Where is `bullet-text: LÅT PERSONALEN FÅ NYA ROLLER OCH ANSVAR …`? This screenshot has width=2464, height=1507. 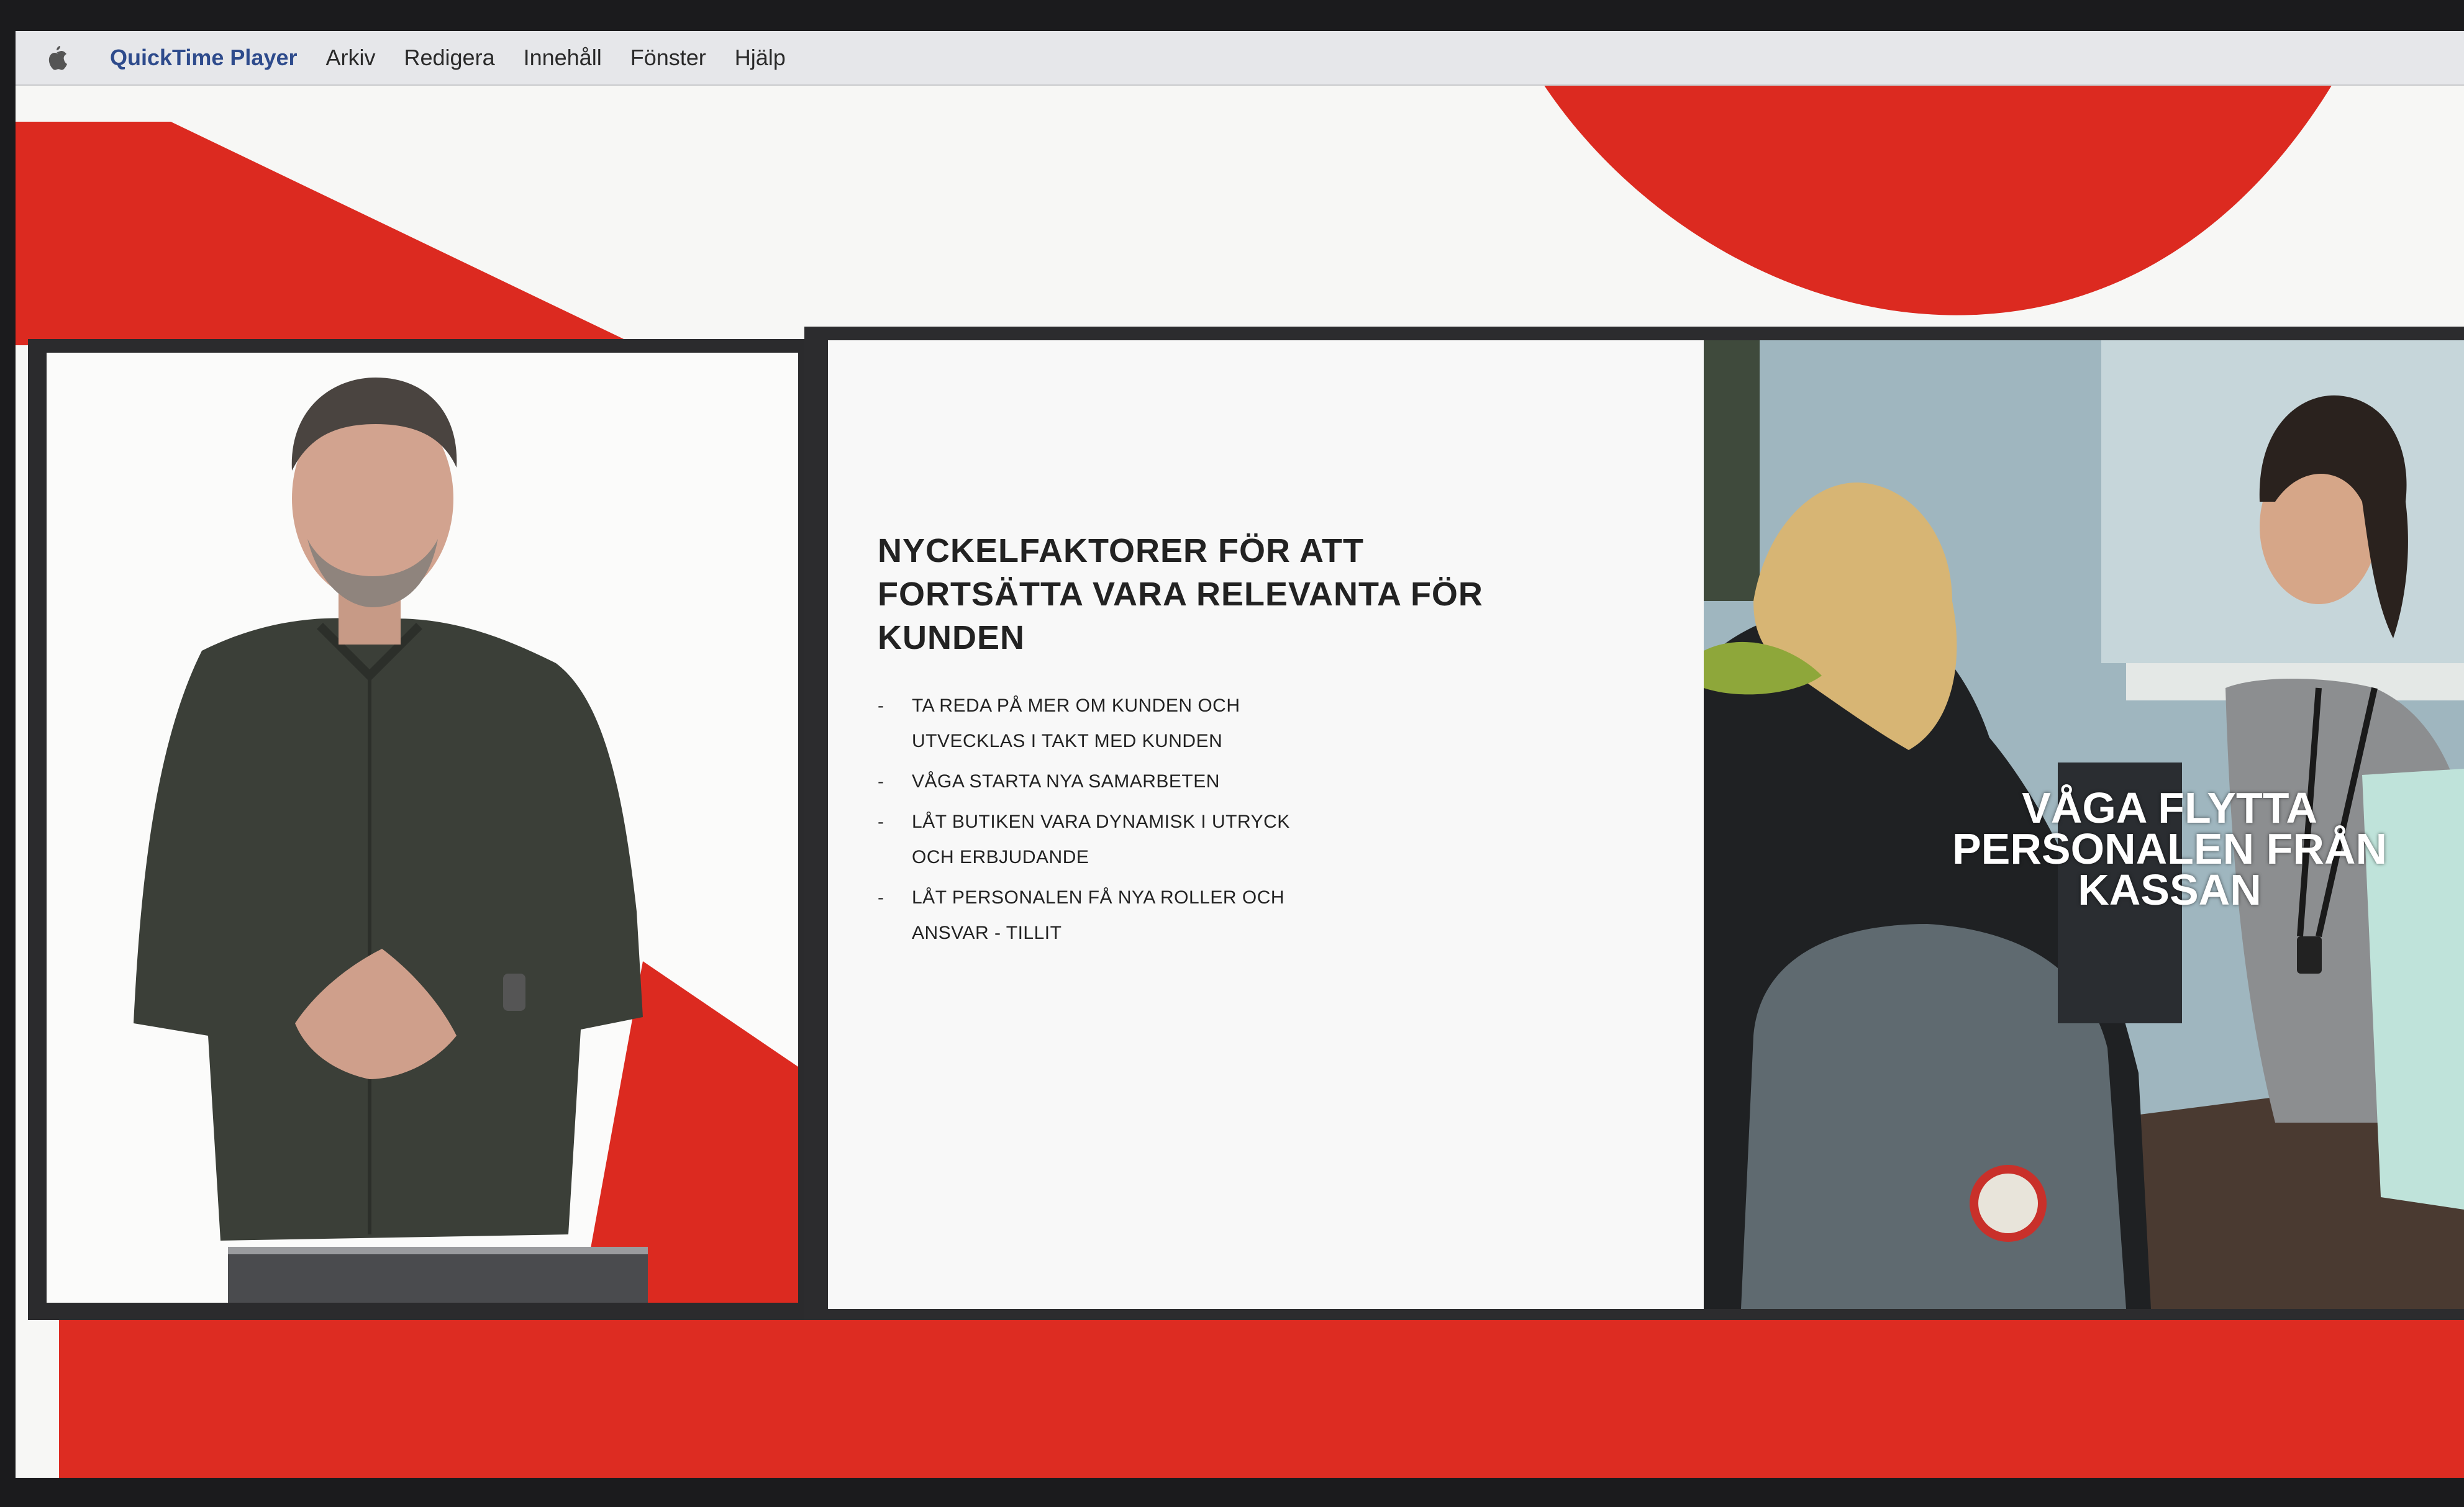
bullet-text: LÅT PERSONALEN FÅ NYA ROLLER OCH ANSVAR … is located at coordinates (1098, 915).